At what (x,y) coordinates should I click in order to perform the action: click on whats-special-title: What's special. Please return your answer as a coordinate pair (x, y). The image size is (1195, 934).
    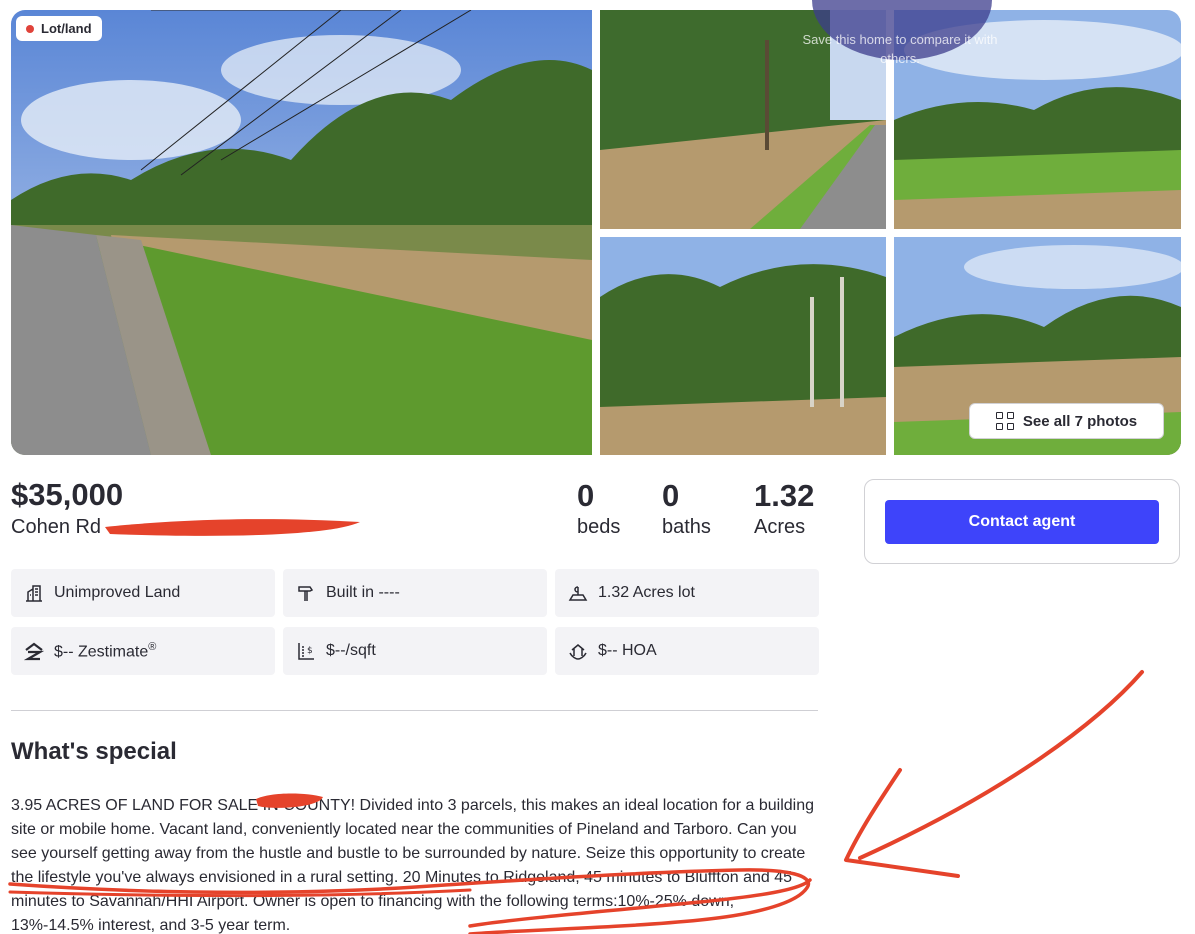
    Looking at the image, I should click on (94, 751).